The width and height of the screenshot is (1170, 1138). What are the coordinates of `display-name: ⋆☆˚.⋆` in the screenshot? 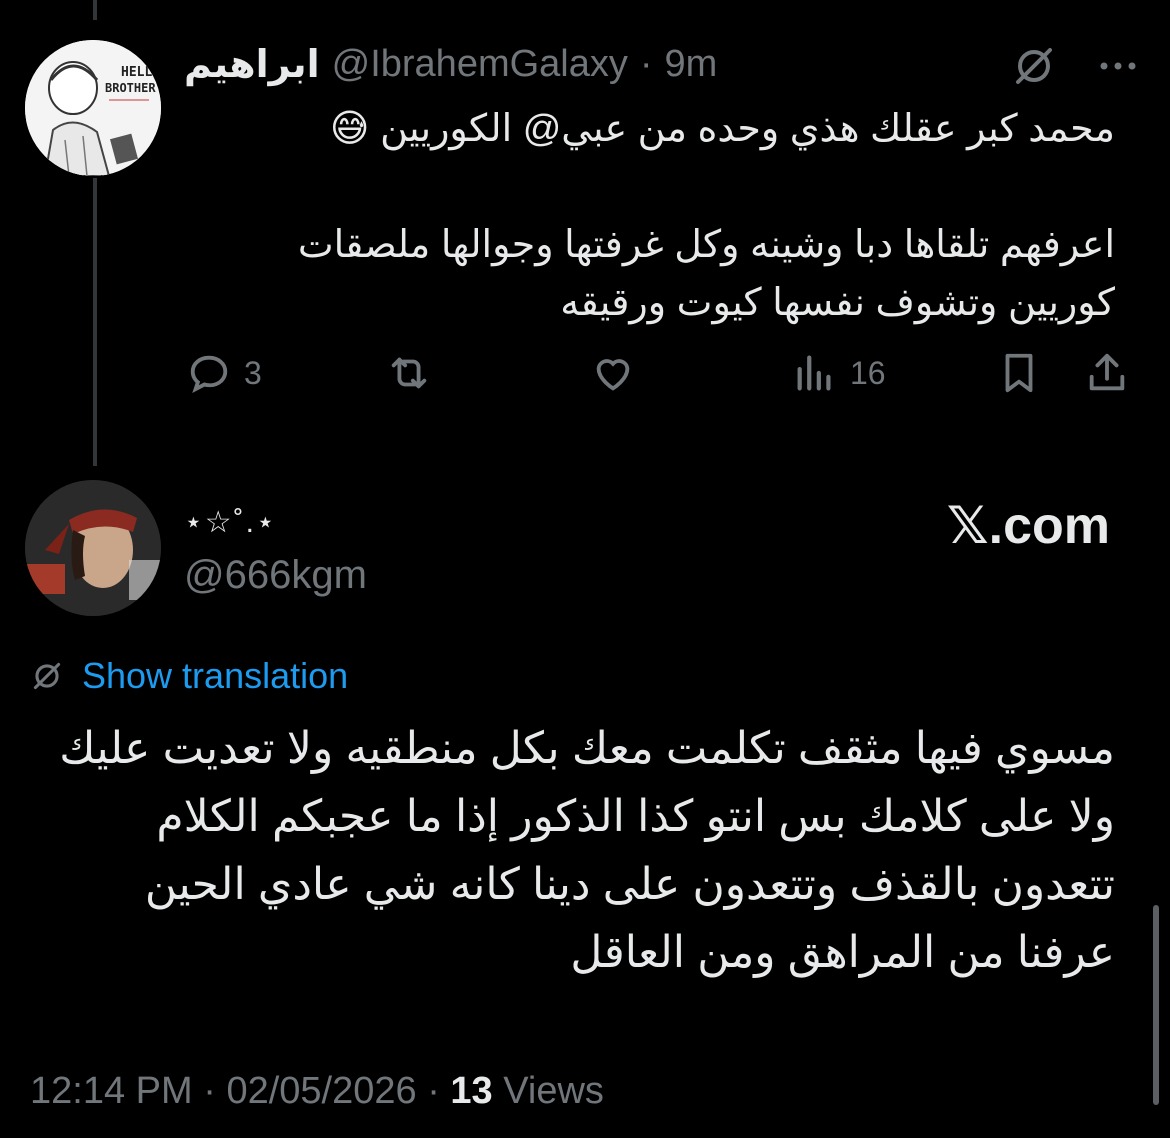 It's located at (230, 522).